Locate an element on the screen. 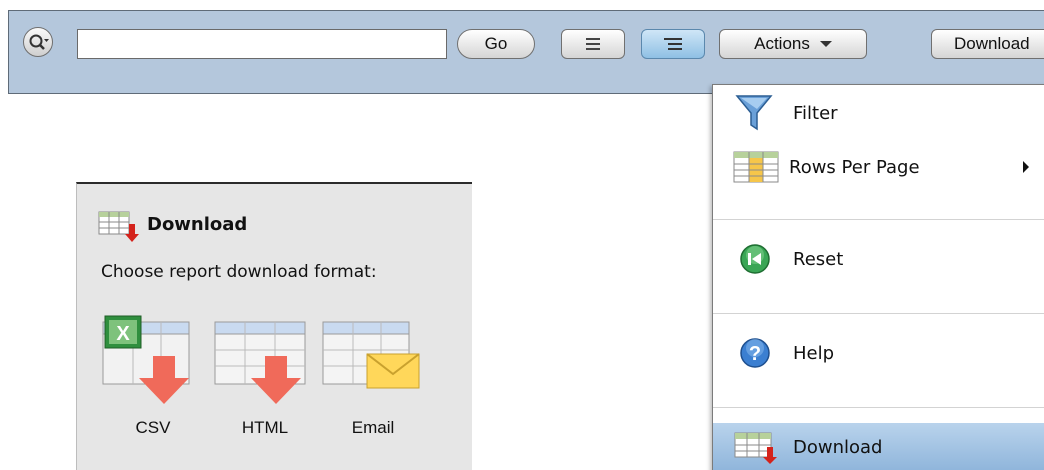 This screenshot has height=470, width=1044. list-view-icon is located at coordinates (593, 44).